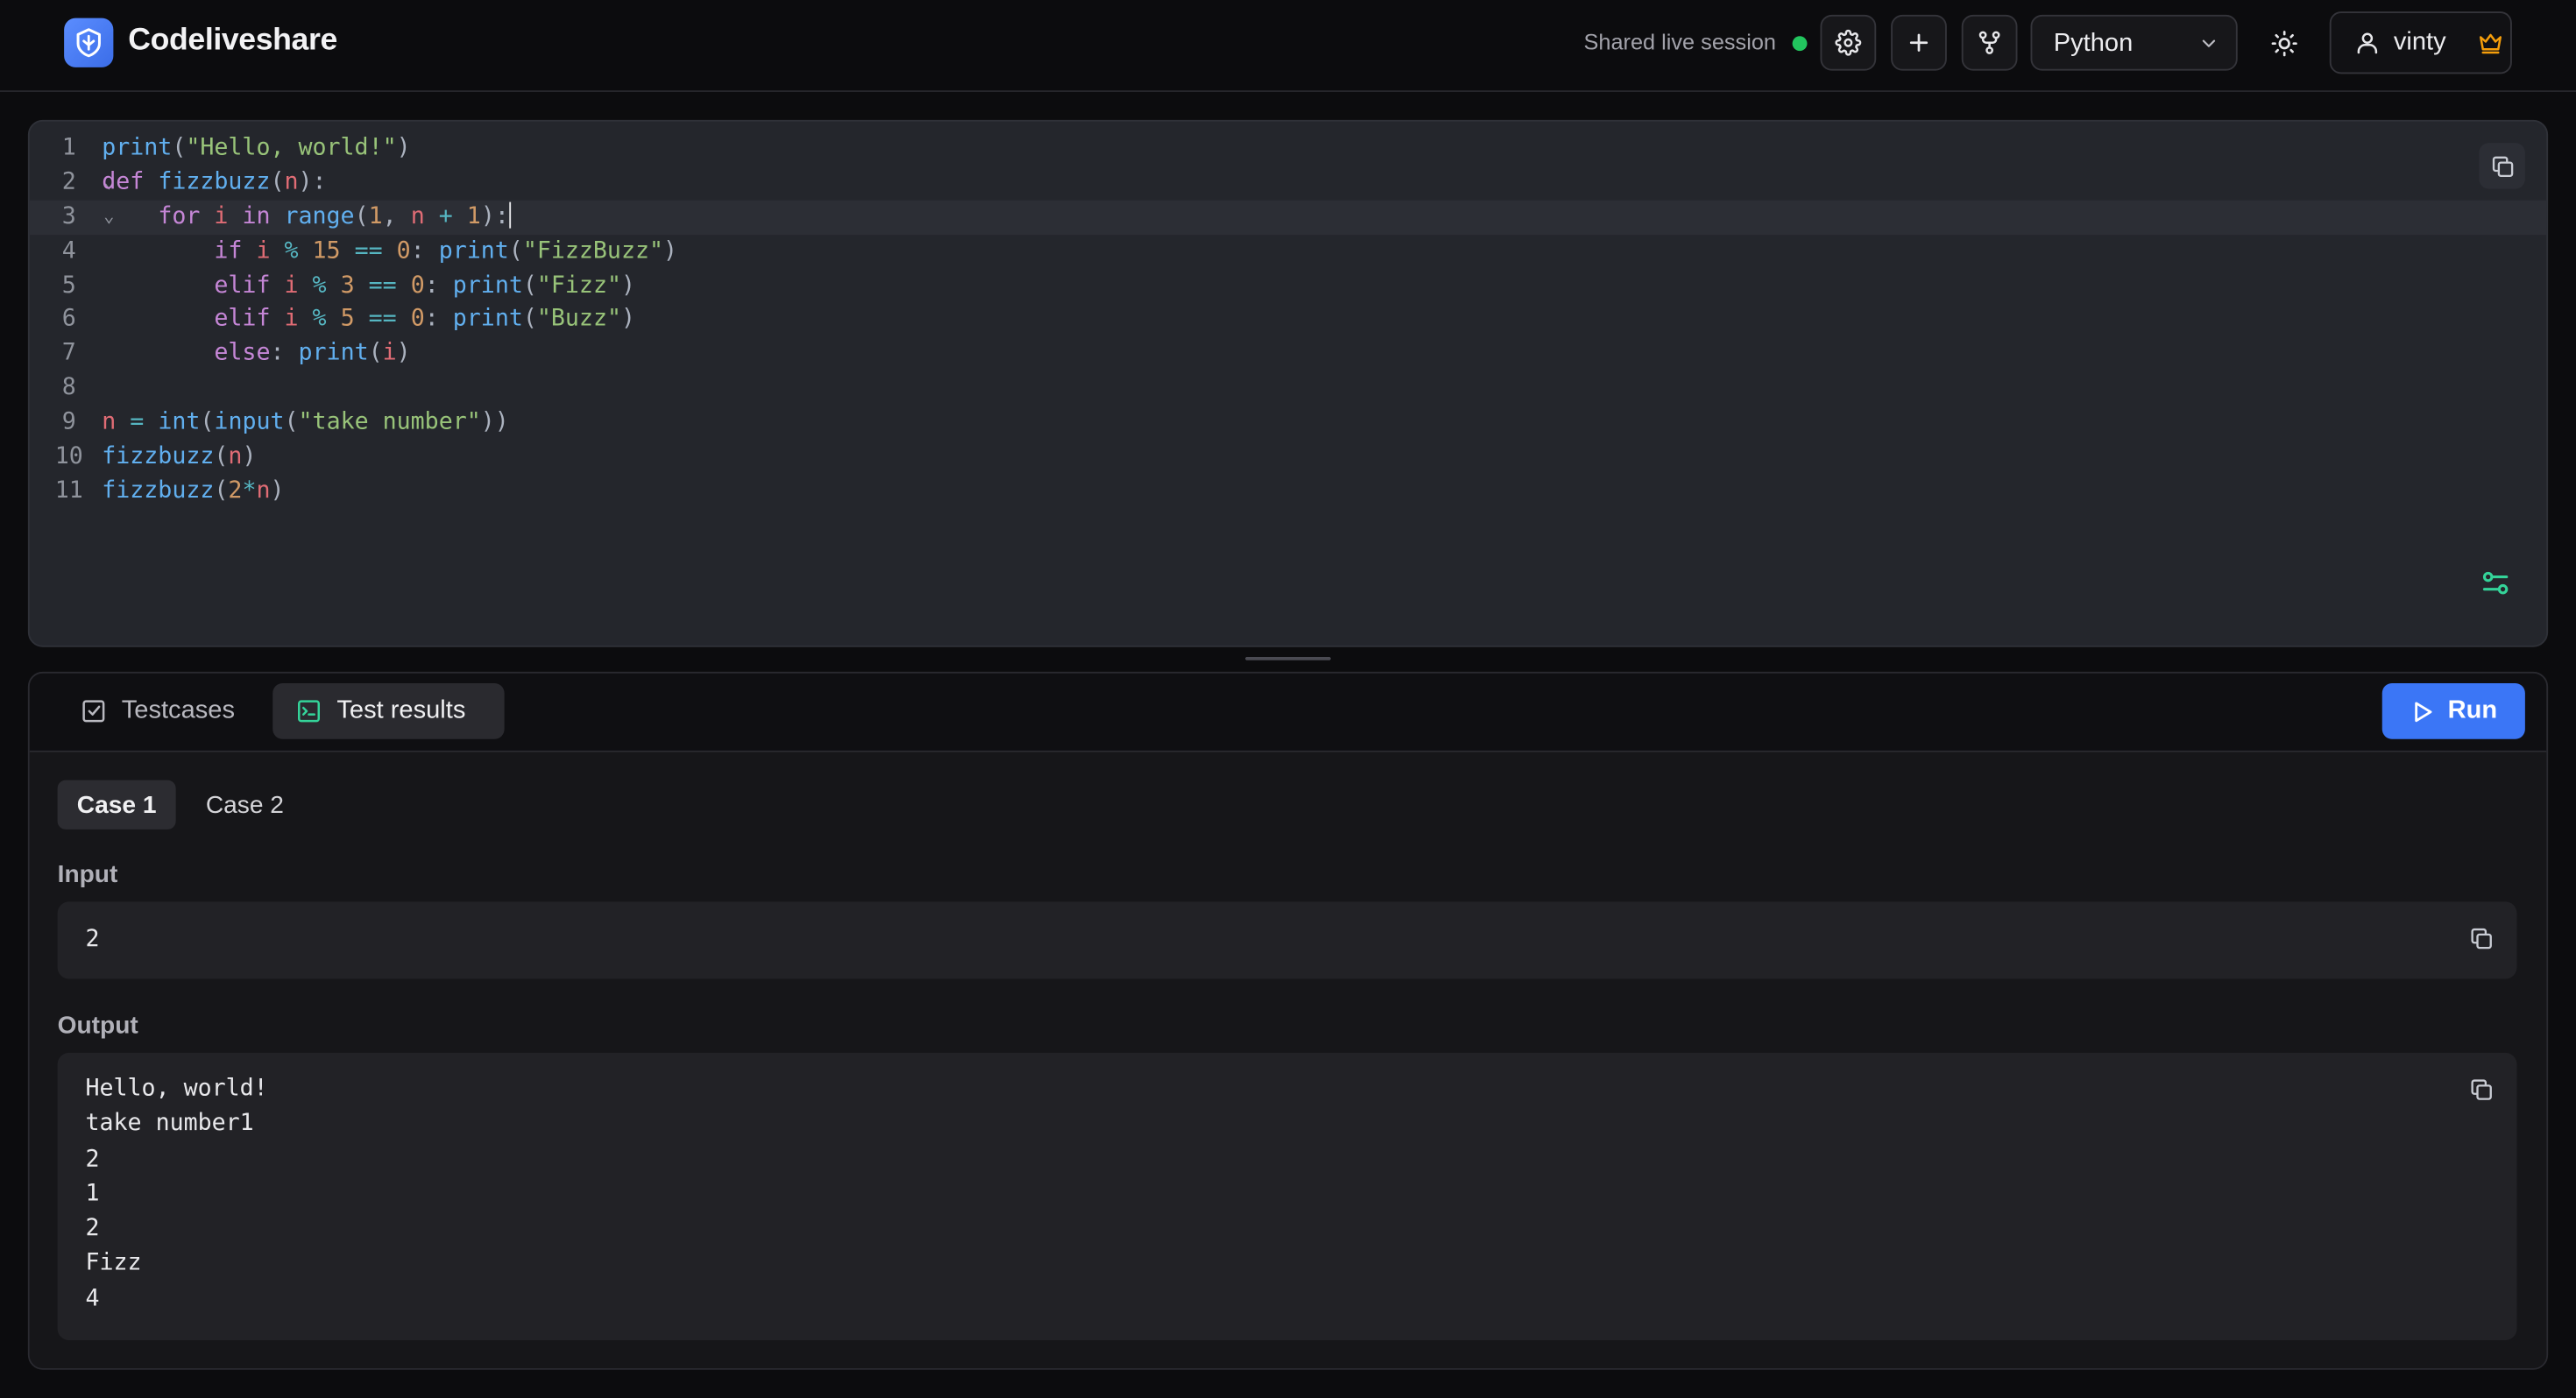  What do you see at coordinates (92, 1298) in the screenshot?
I see `output-line: 4` at bounding box center [92, 1298].